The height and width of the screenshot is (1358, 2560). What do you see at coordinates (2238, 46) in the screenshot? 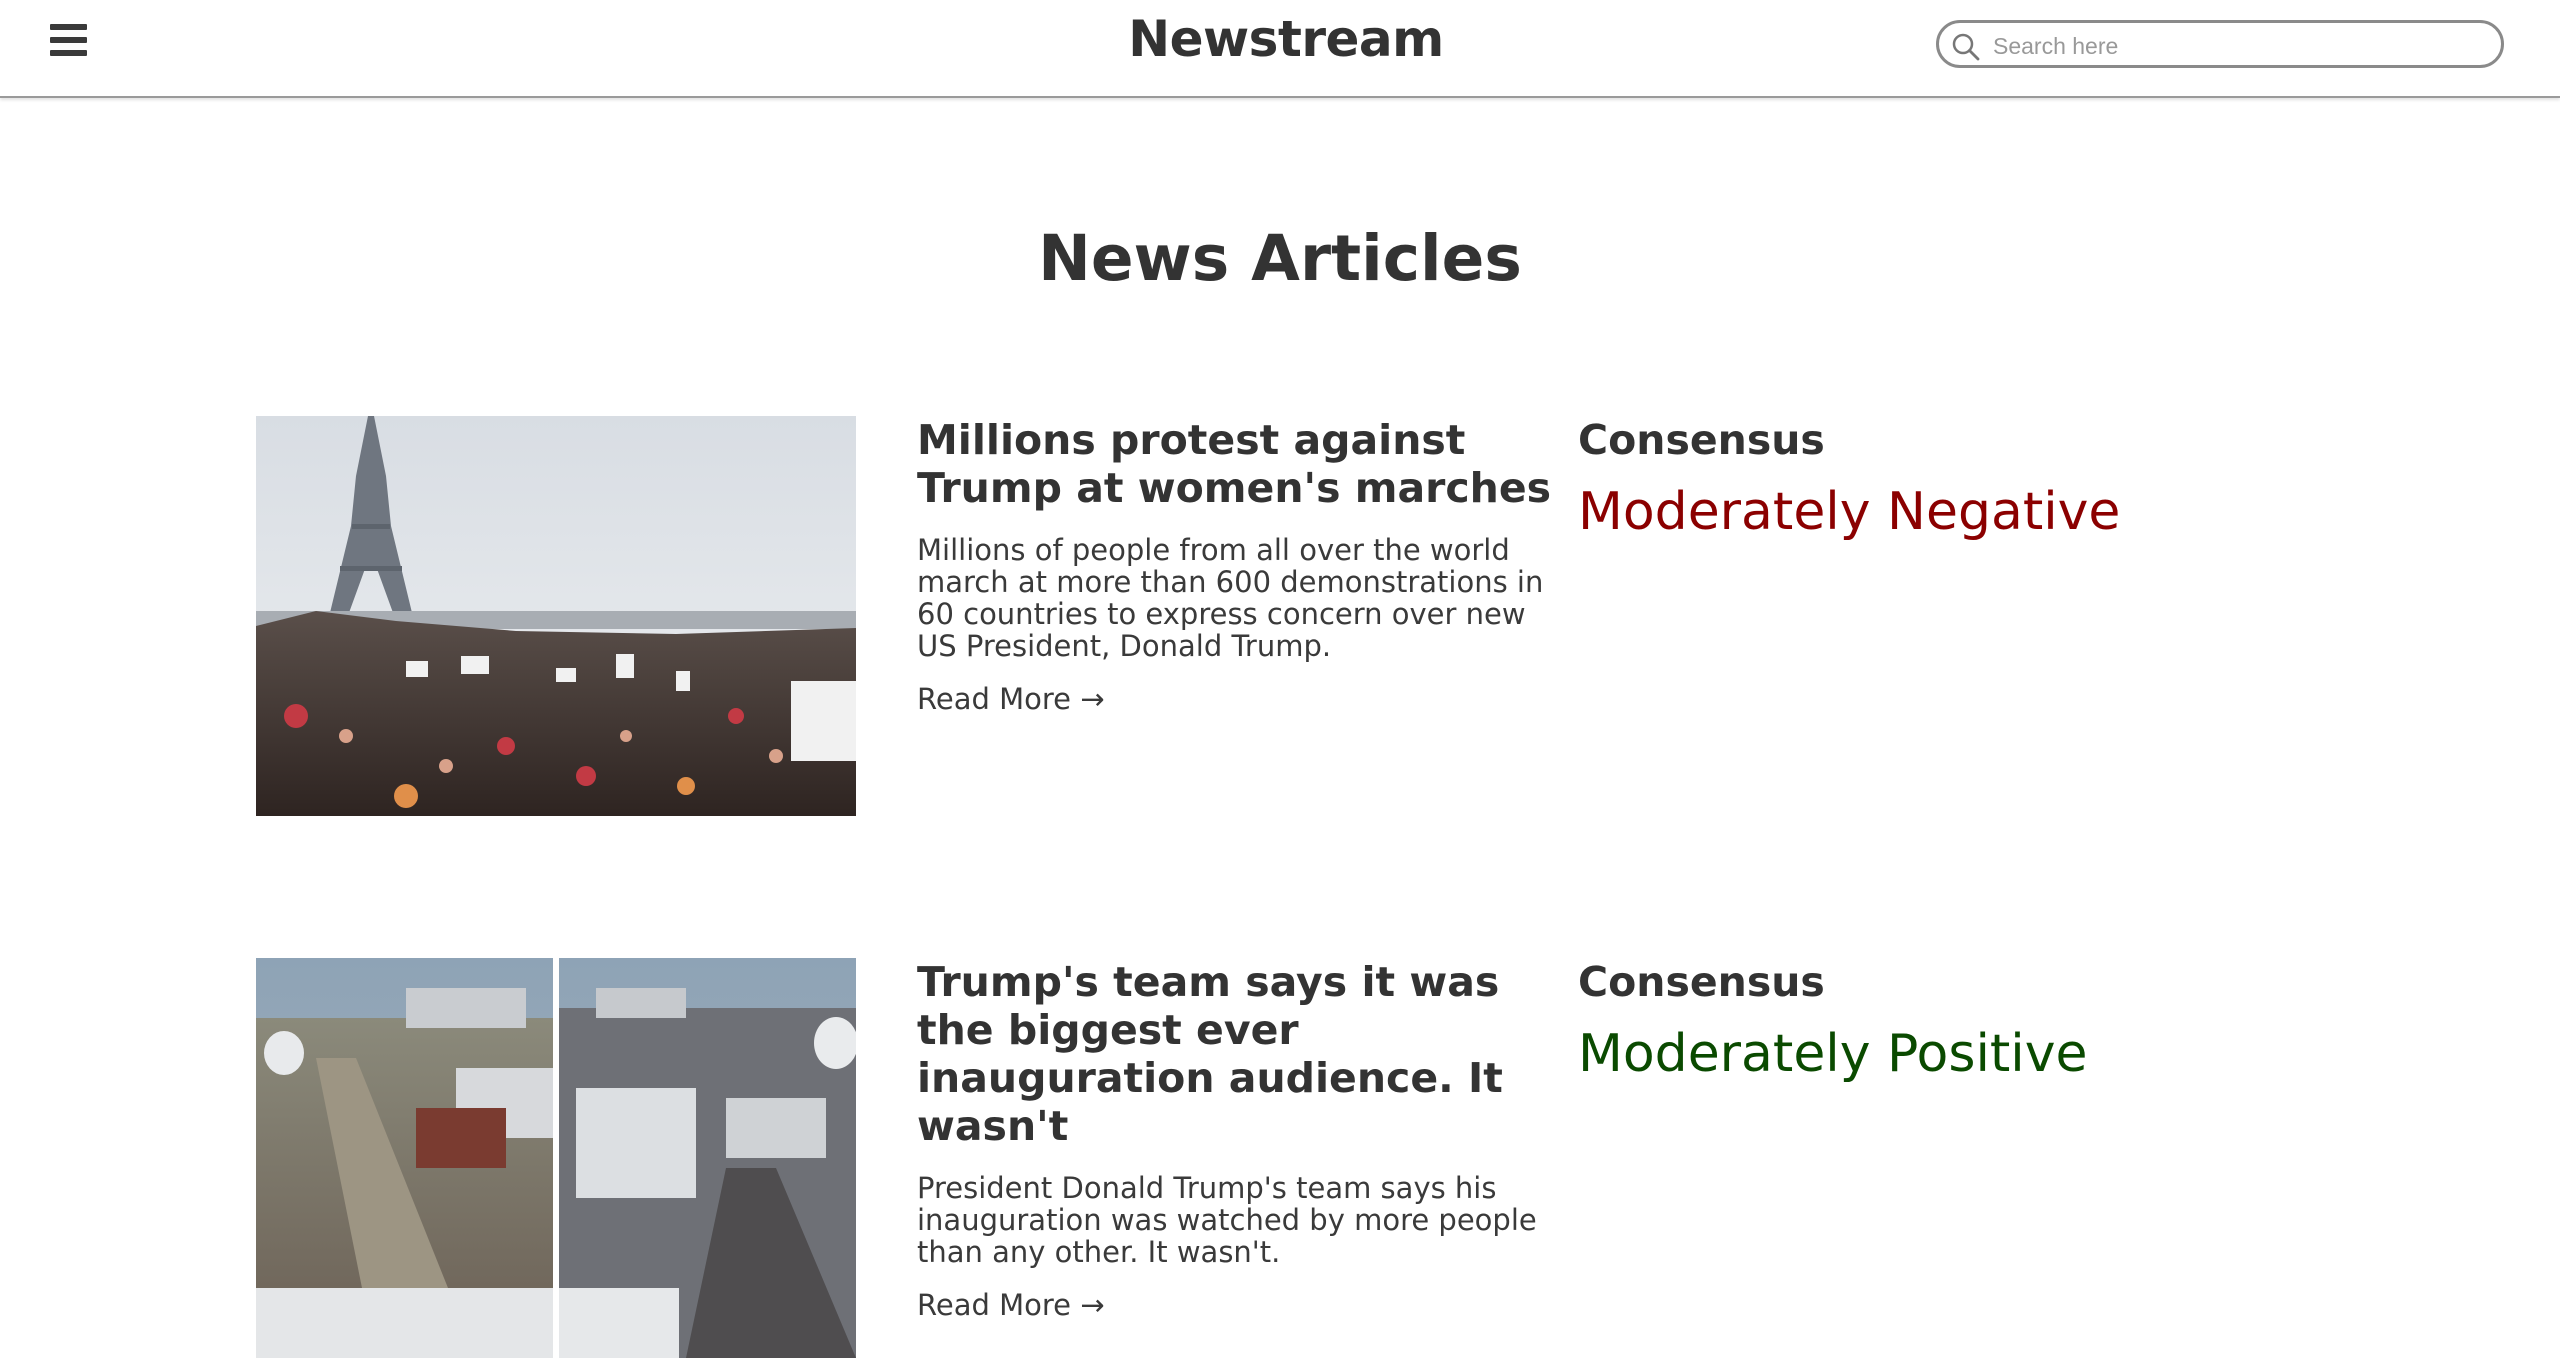
I see `search-input` at bounding box center [2238, 46].